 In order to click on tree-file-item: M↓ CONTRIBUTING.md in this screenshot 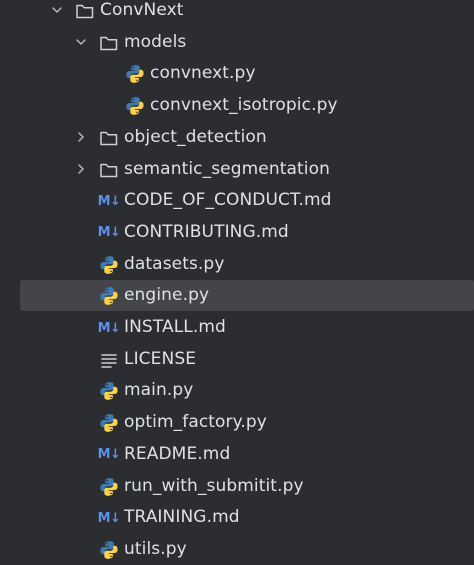, I will do `click(237, 232)`.